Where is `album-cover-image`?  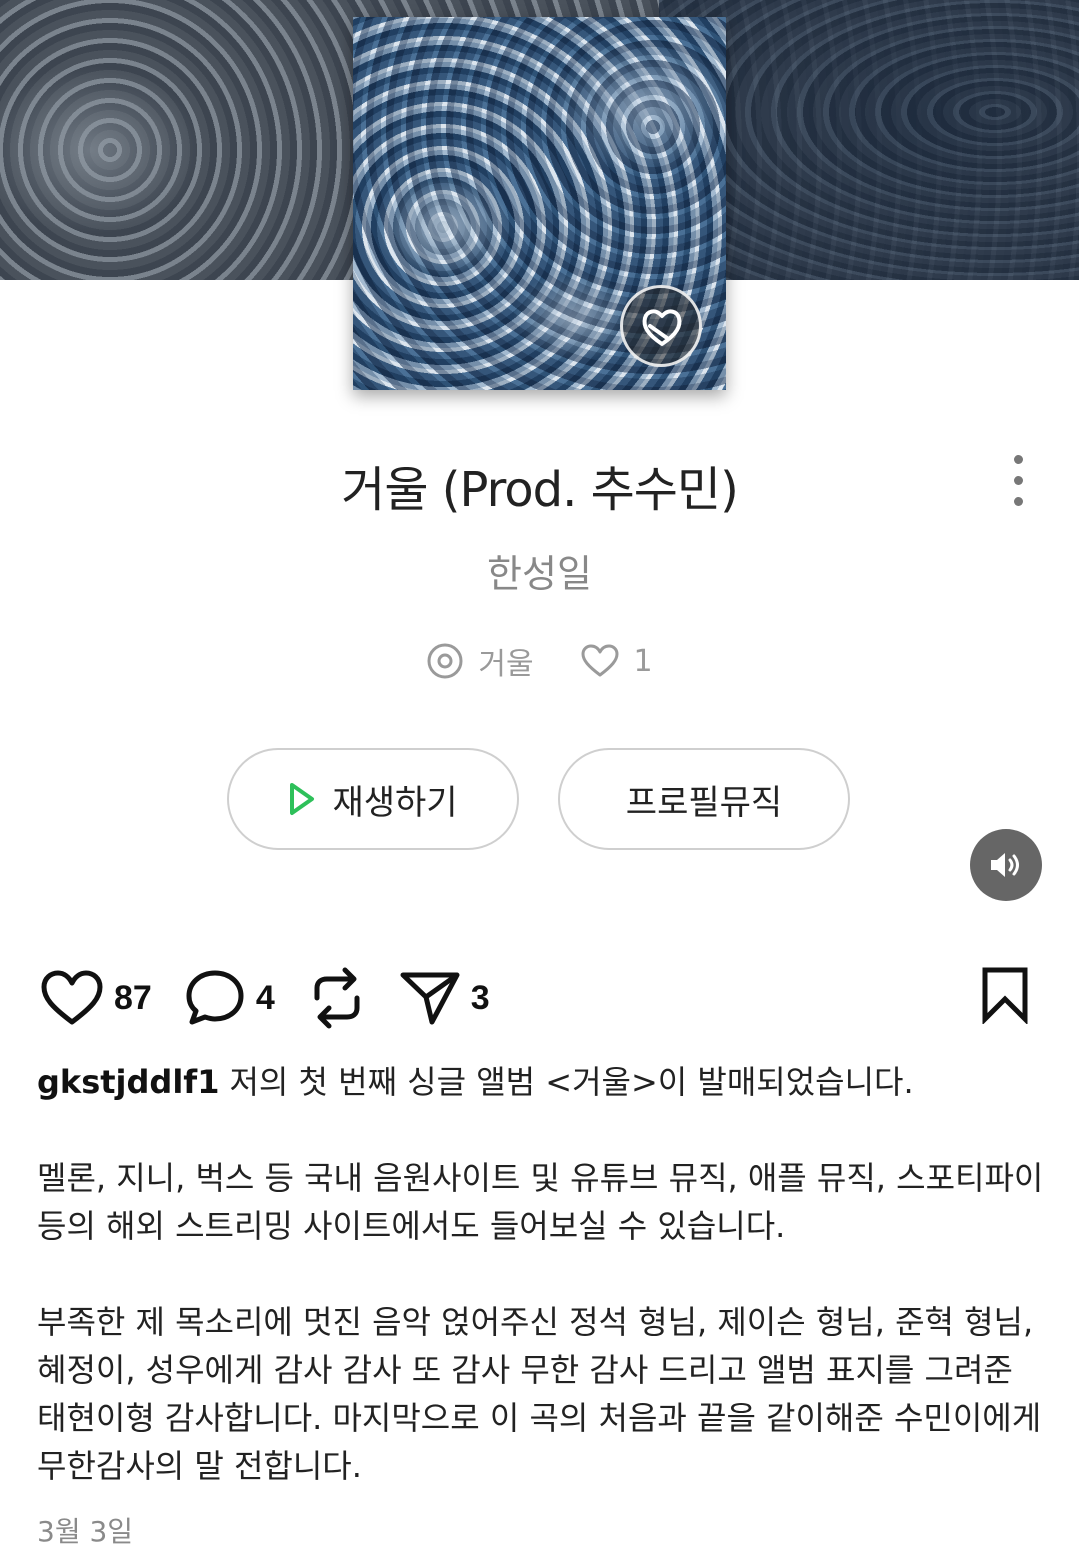 album-cover-image is located at coordinates (539, 203).